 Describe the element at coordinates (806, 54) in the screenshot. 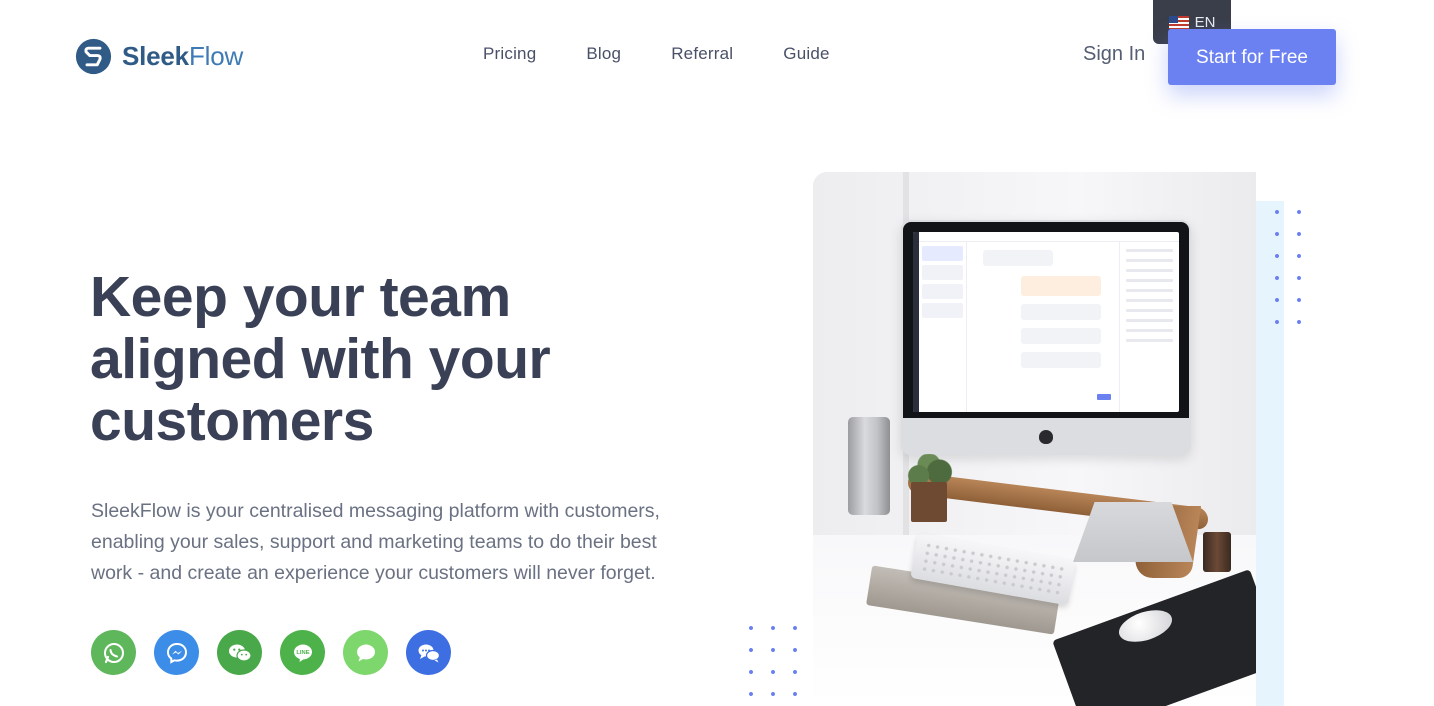

I see `nav-item-guide: Guide` at that location.